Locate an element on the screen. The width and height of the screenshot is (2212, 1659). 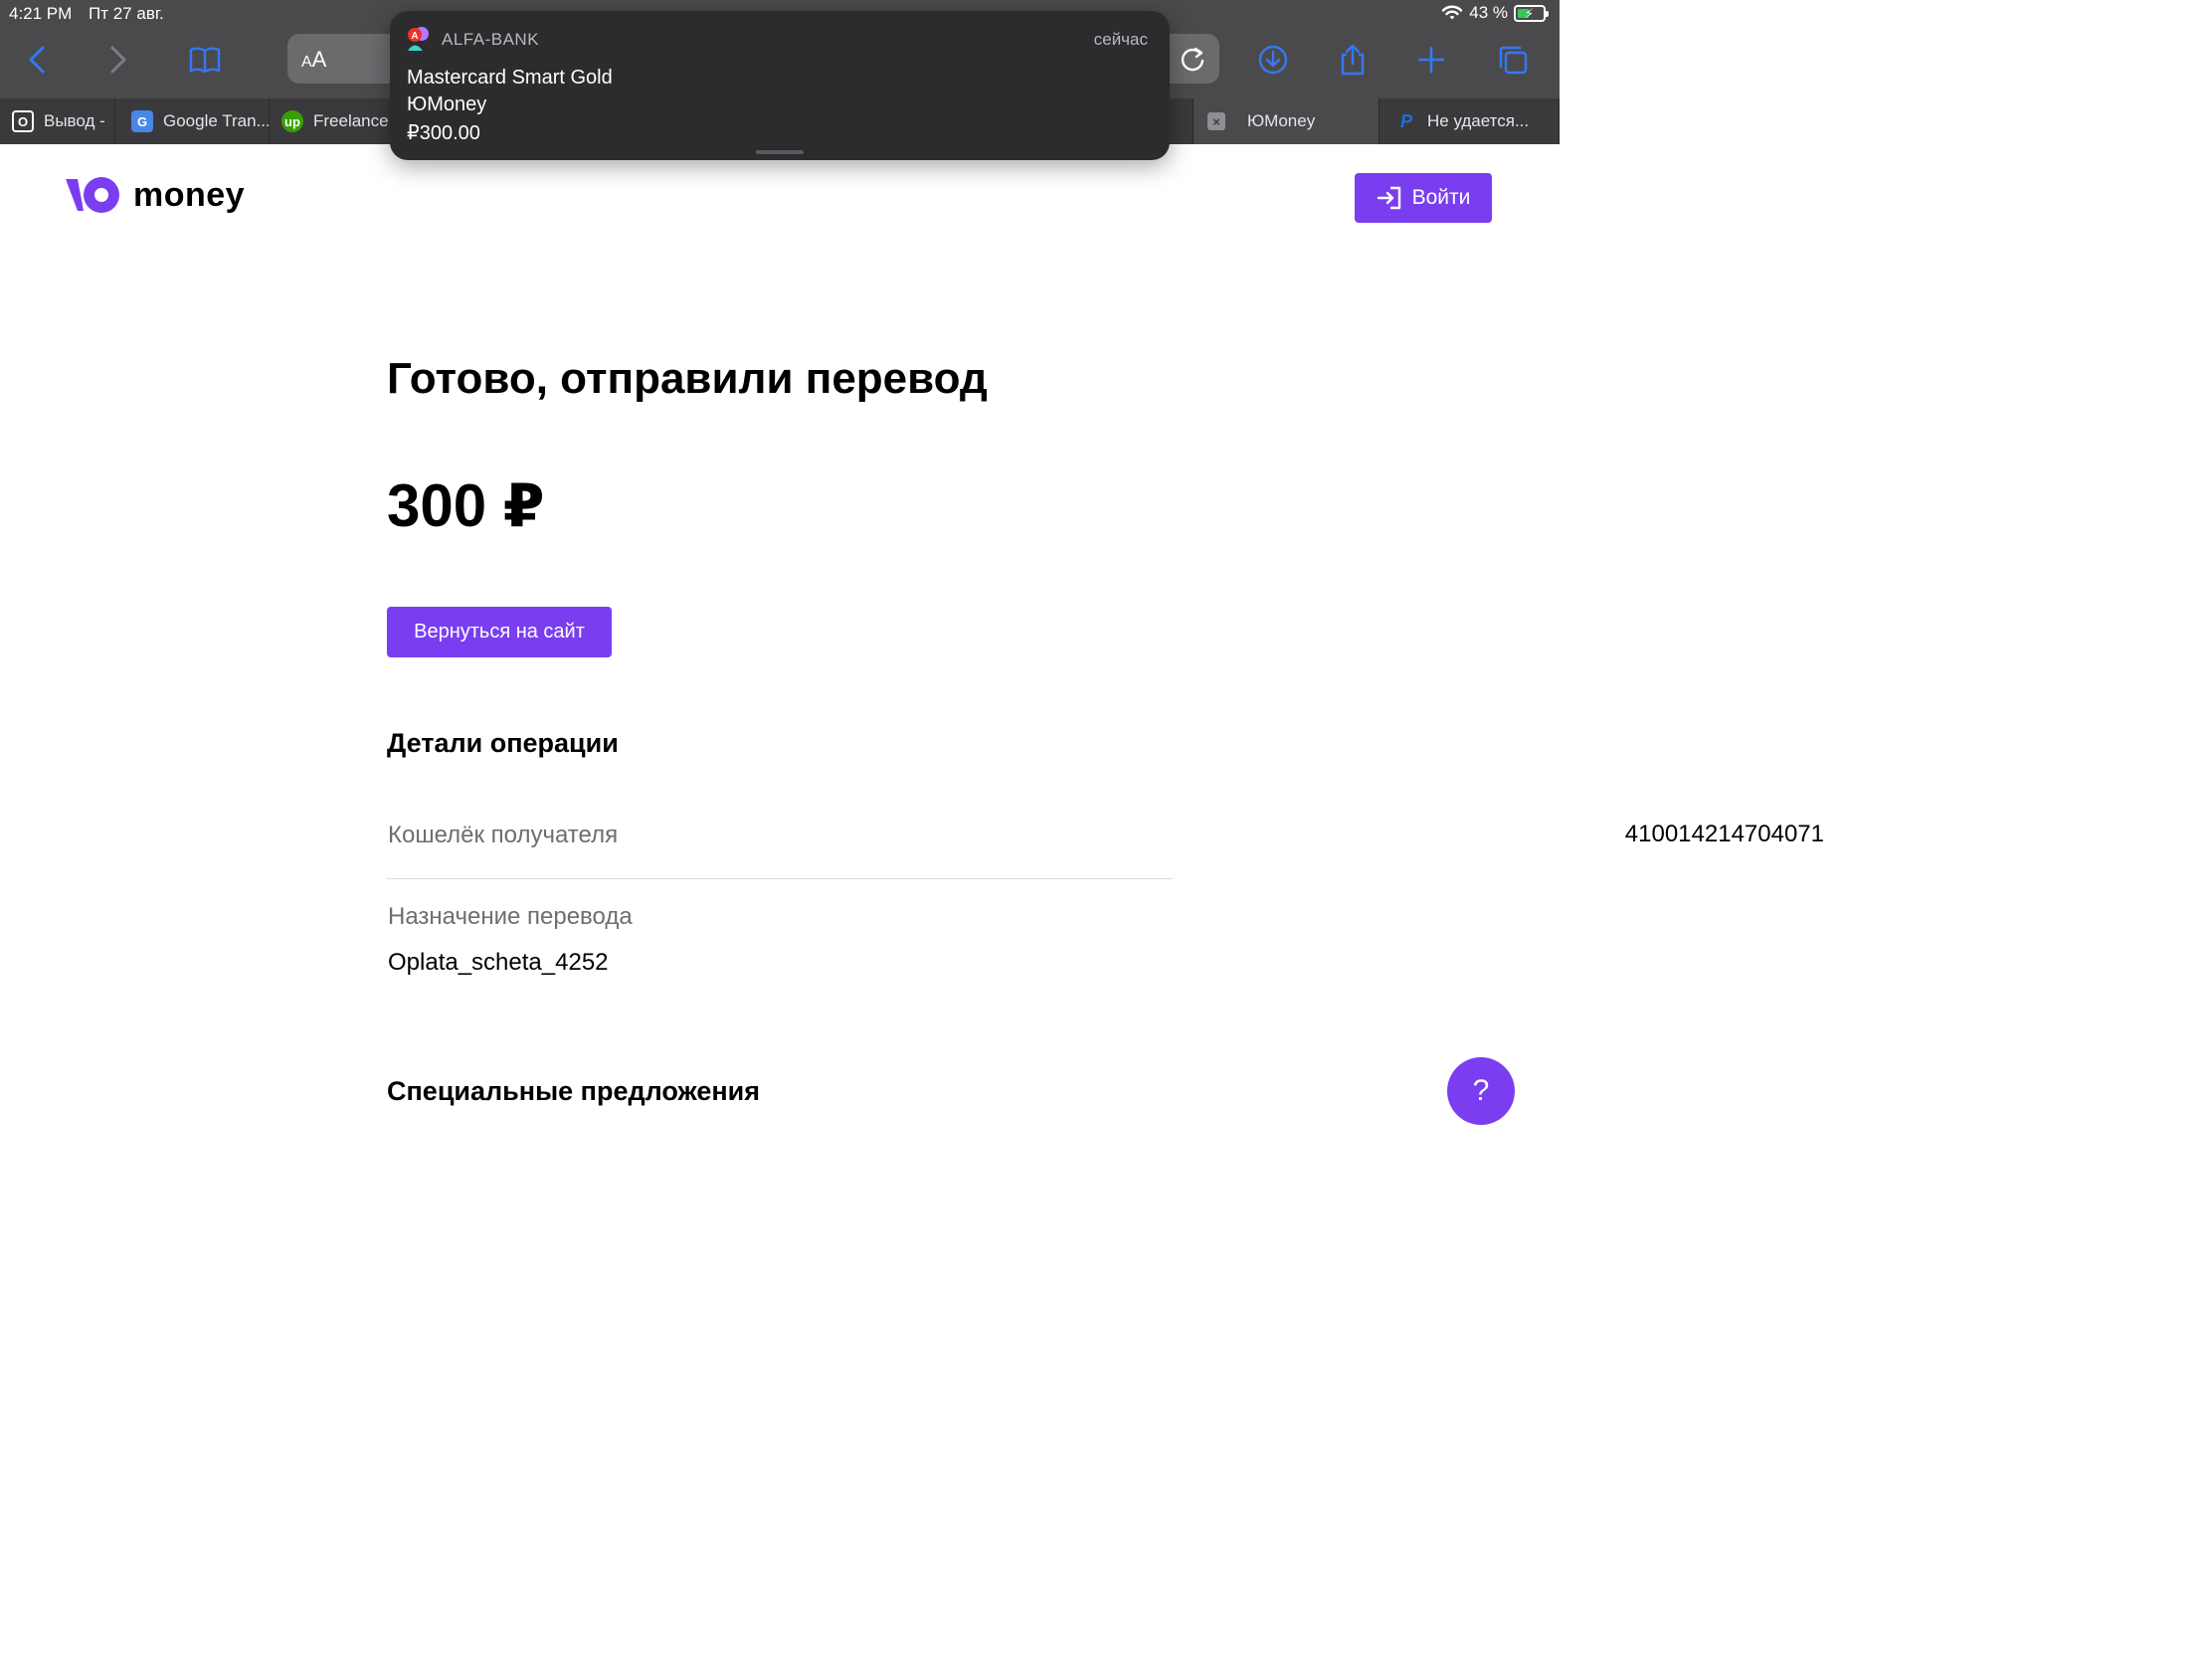
close-tab-icon: × is located at coordinates (1216, 121).